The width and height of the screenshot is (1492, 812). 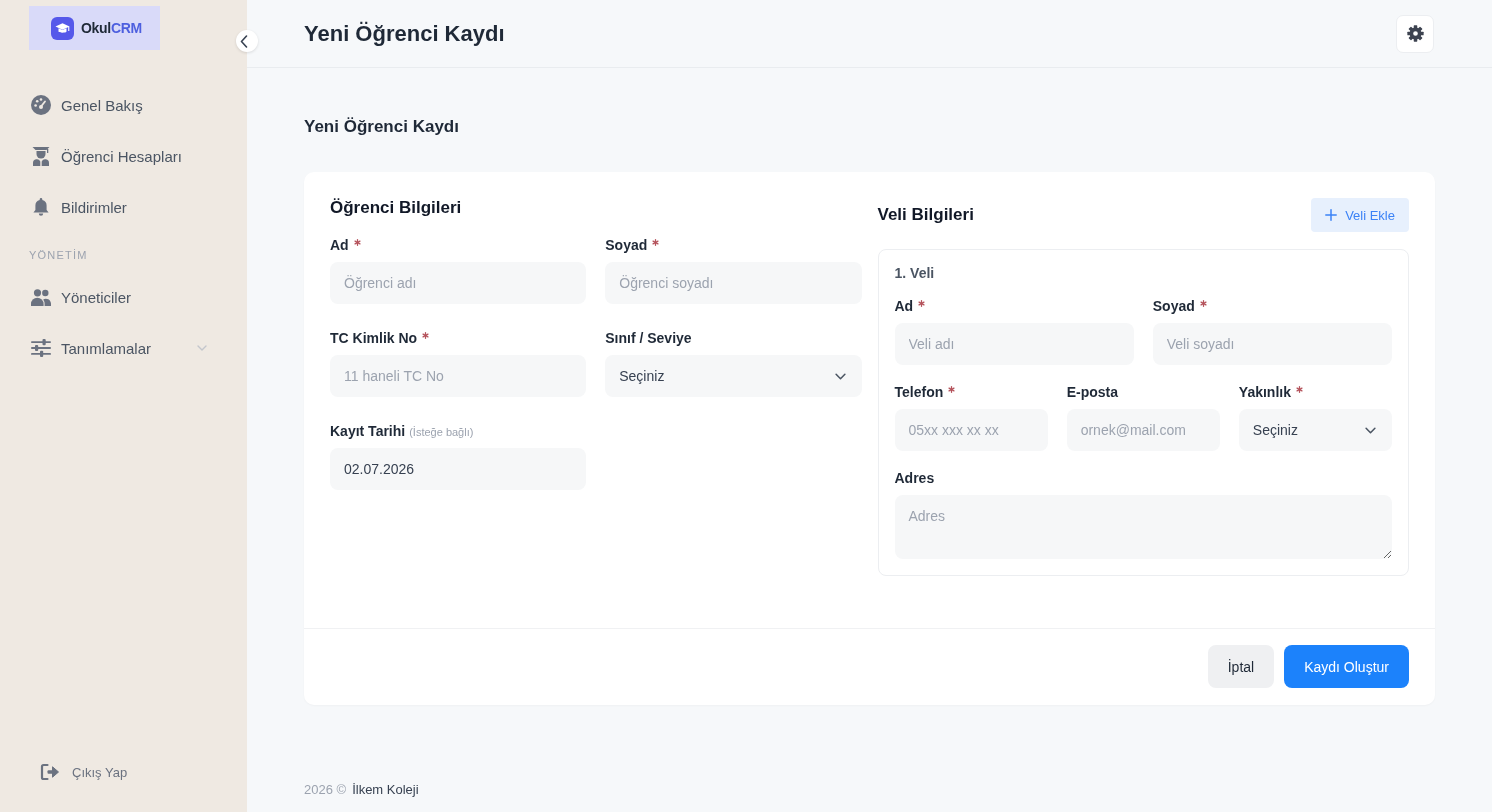 What do you see at coordinates (41, 297) in the screenshot?
I see `users-icon` at bounding box center [41, 297].